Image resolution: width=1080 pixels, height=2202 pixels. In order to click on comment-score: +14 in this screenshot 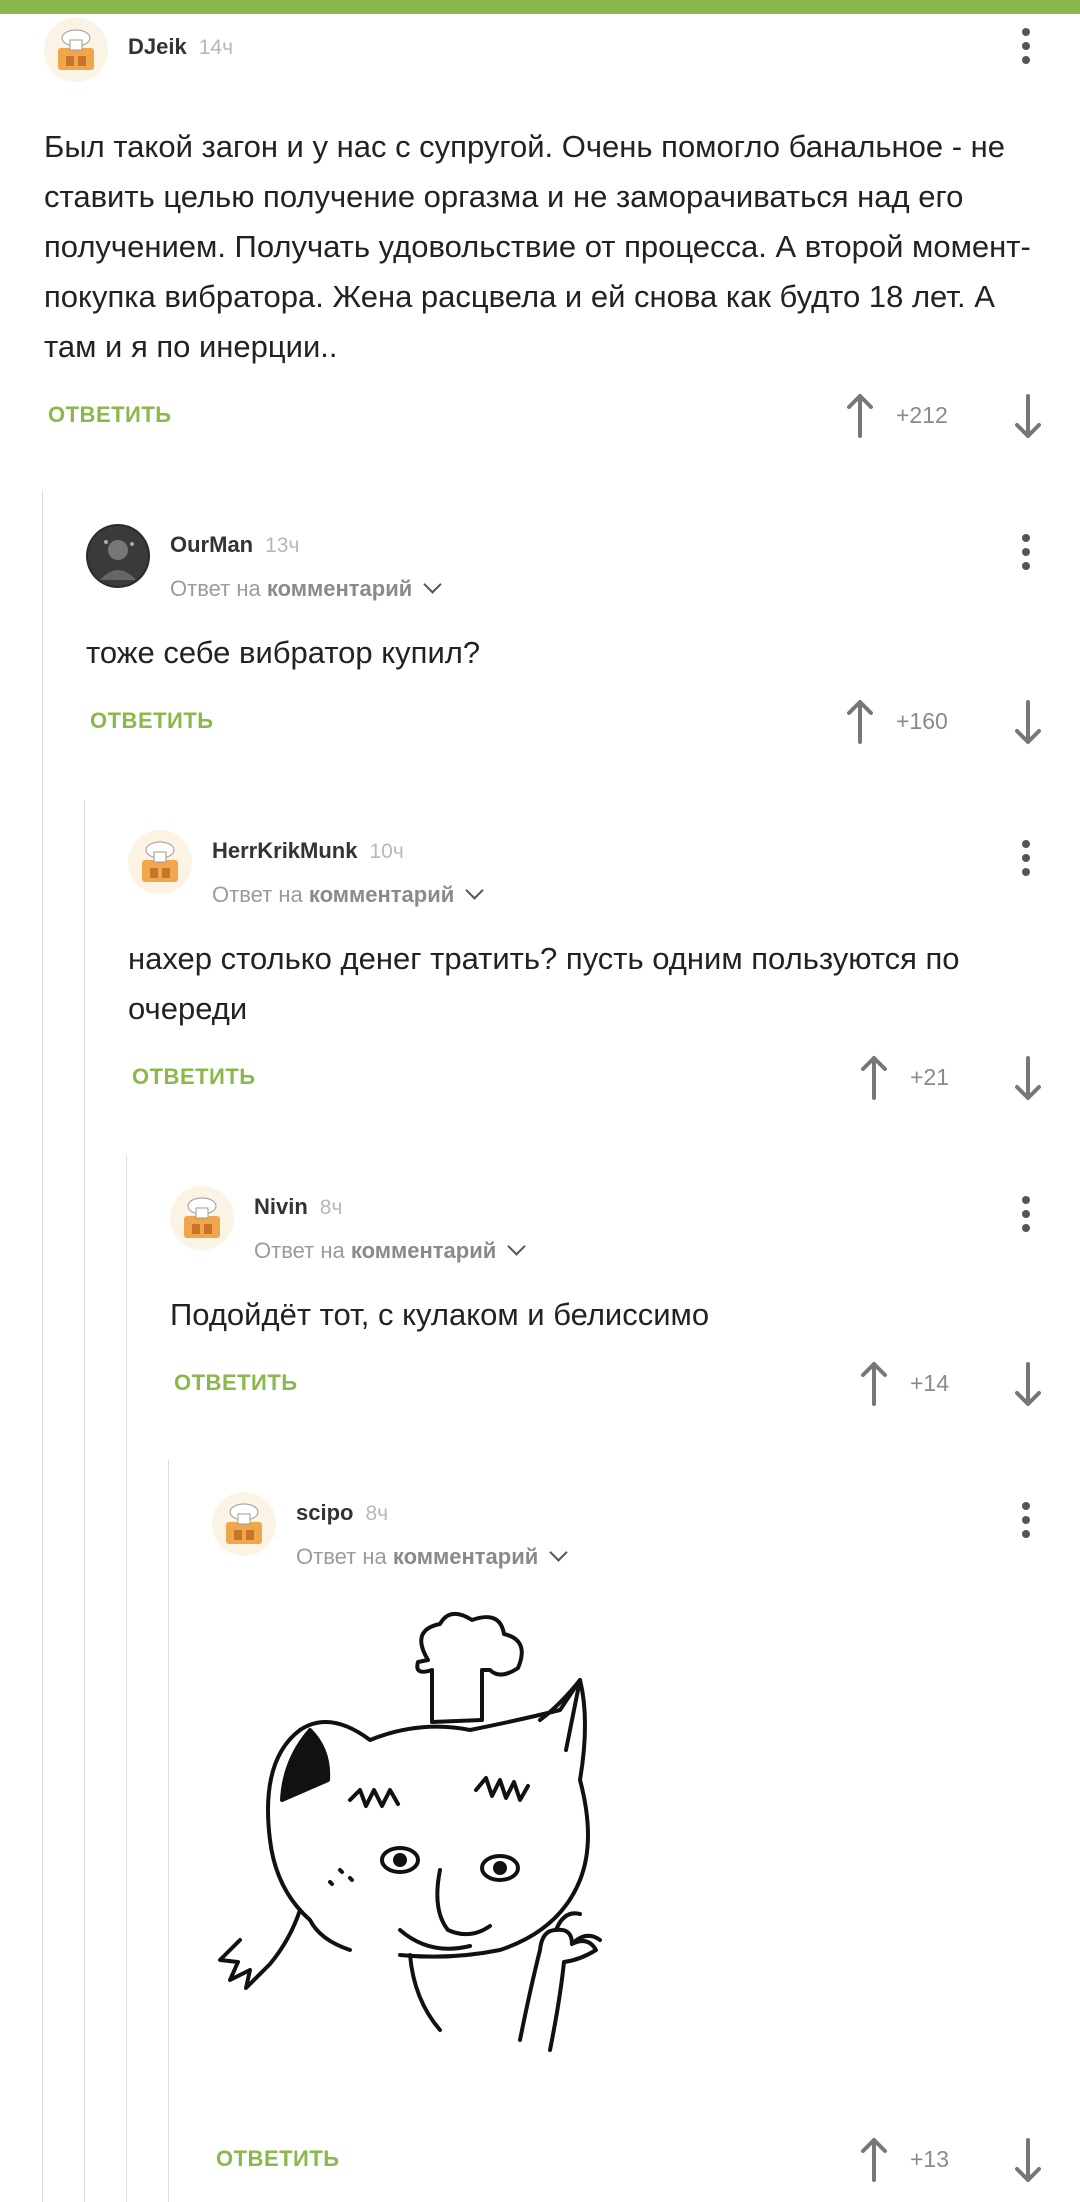, I will do `click(930, 1383)`.